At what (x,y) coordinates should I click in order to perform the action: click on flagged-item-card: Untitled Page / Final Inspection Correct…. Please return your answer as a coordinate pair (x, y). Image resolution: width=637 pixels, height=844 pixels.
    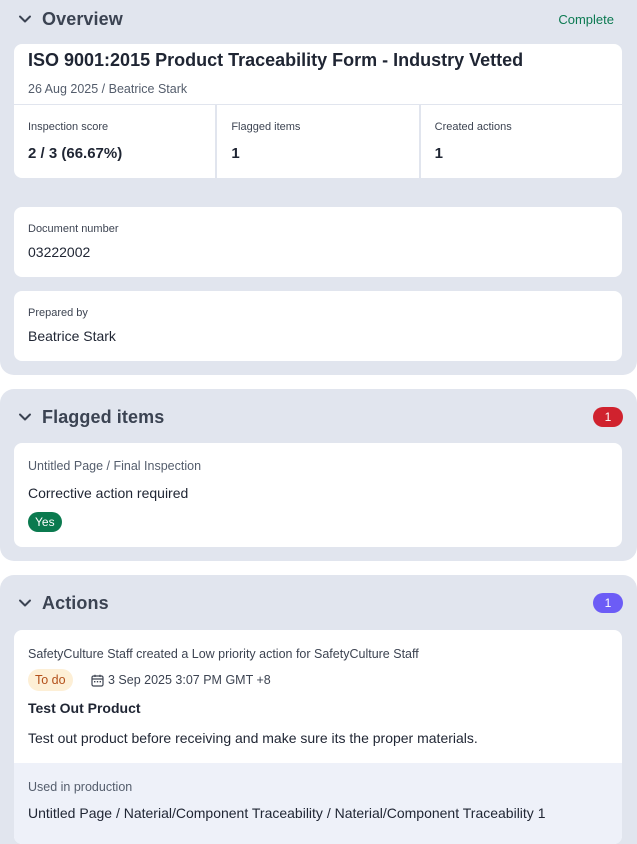
    Looking at the image, I should click on (318, 495).